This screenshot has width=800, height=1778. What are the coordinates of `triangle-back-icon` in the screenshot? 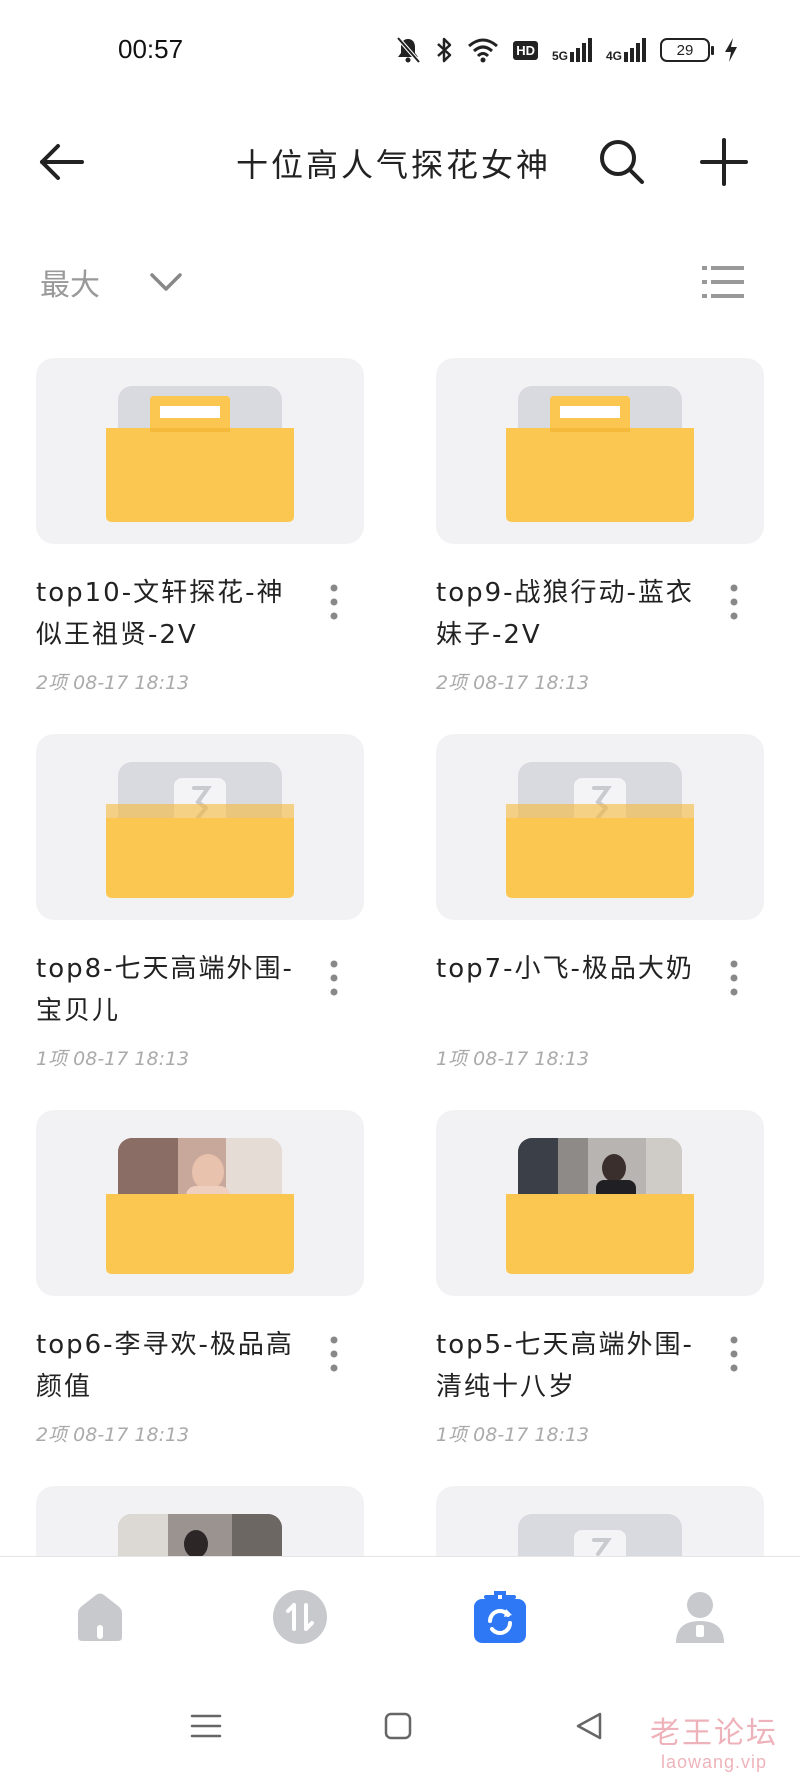 It's located at (589, 1726).